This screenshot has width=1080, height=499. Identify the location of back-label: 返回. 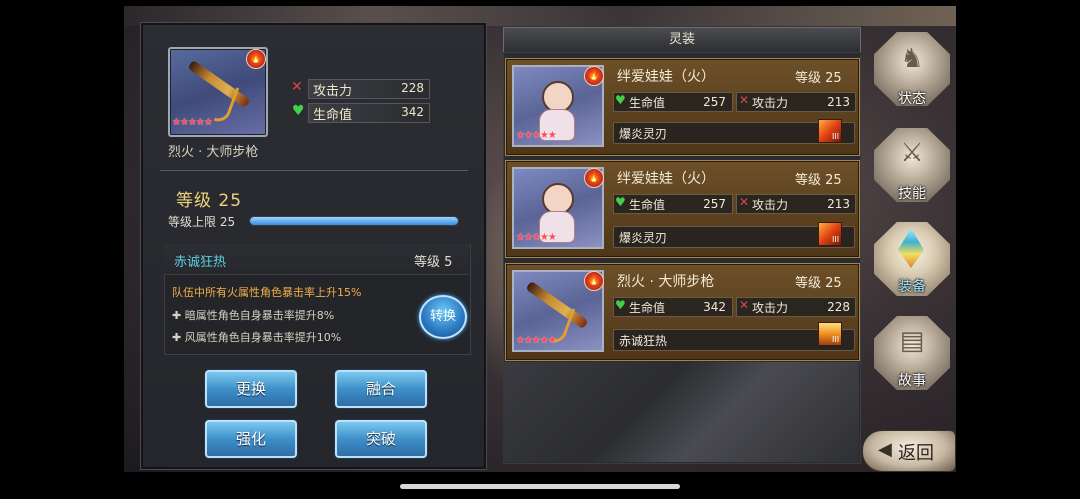
(916, 453).